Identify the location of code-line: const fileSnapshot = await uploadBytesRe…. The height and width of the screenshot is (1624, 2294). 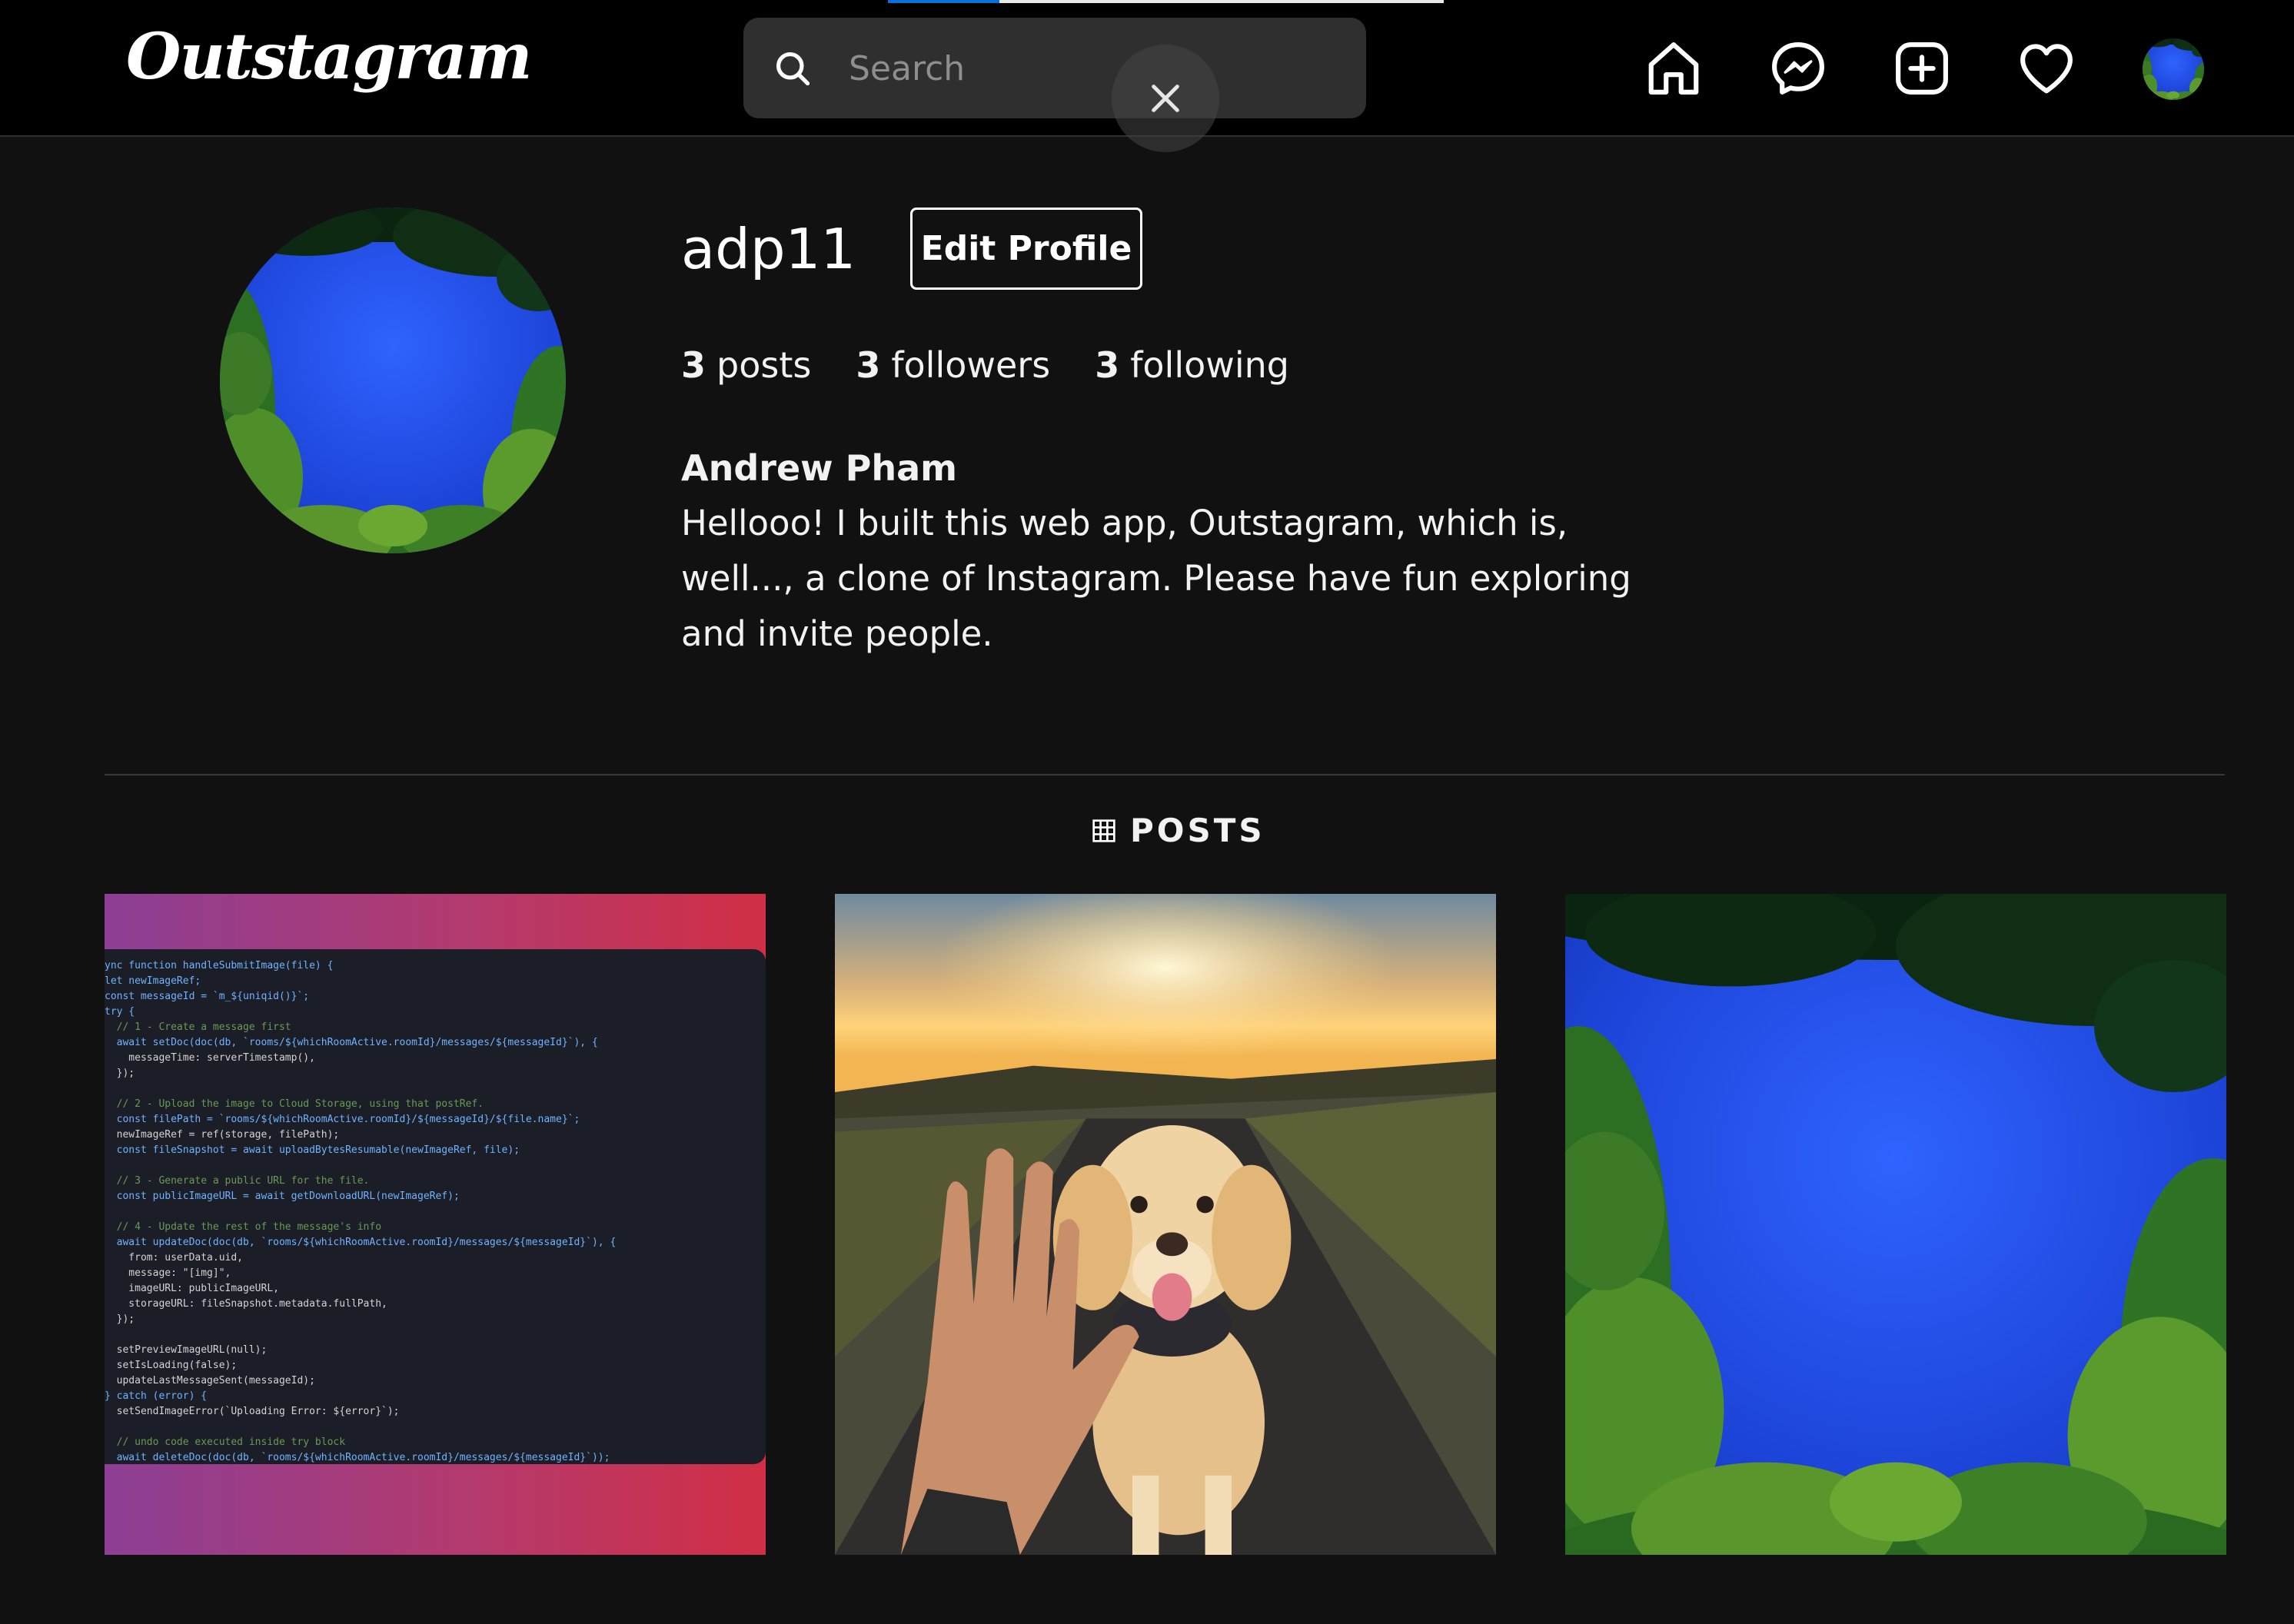
(312, 1150).